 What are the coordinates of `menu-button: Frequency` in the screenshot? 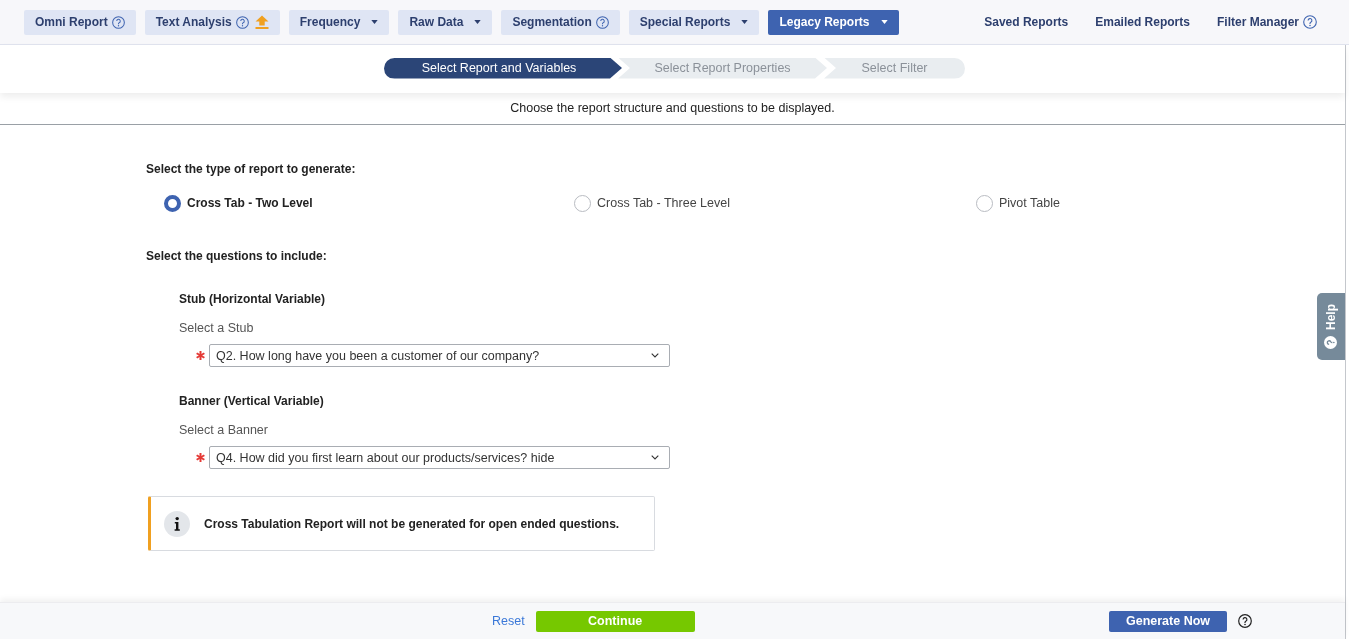 It's located at (339, 22).